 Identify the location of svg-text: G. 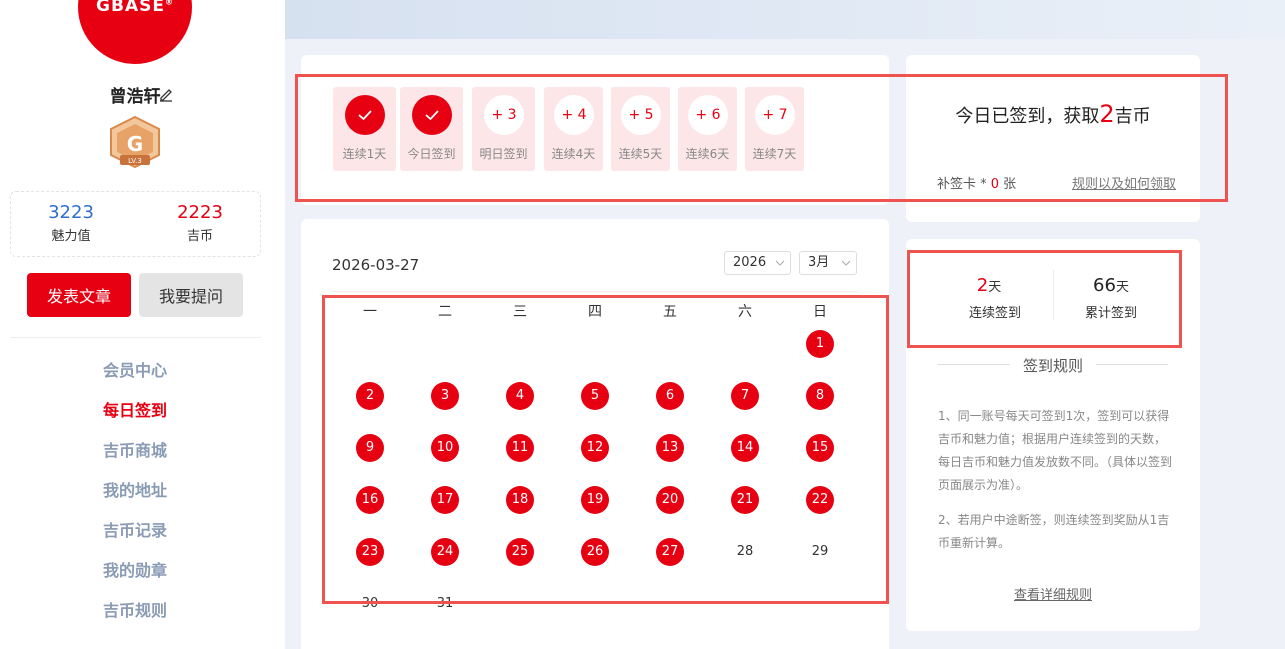
(135, 144).